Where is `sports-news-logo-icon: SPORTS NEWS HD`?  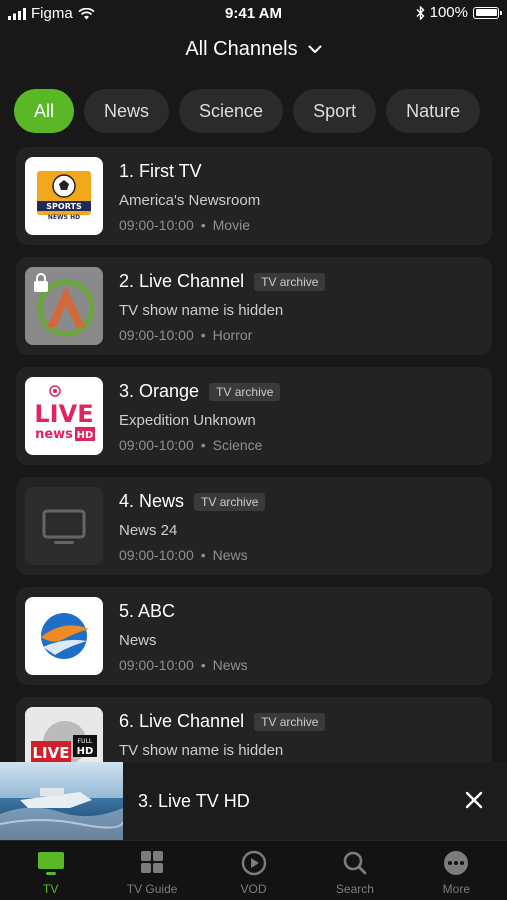
sports-news-logo-icon: SPORTS NEWS HD is located at coordinates (64, 196).